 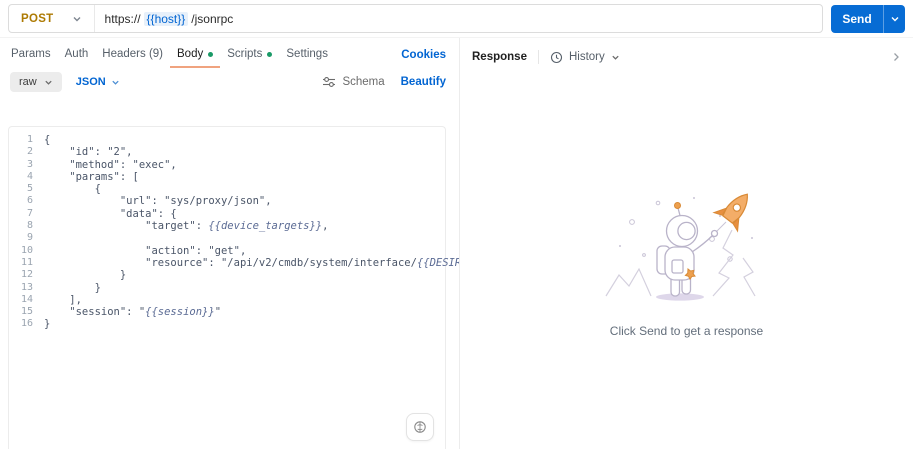 I want to click on url-host-variable: {{host}}, so click(x=166, y=18).